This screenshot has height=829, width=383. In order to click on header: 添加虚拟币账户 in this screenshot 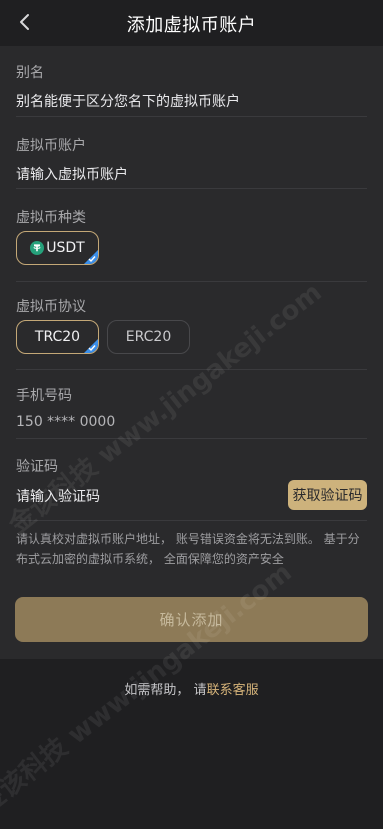, I will do `click(191, 23)`.